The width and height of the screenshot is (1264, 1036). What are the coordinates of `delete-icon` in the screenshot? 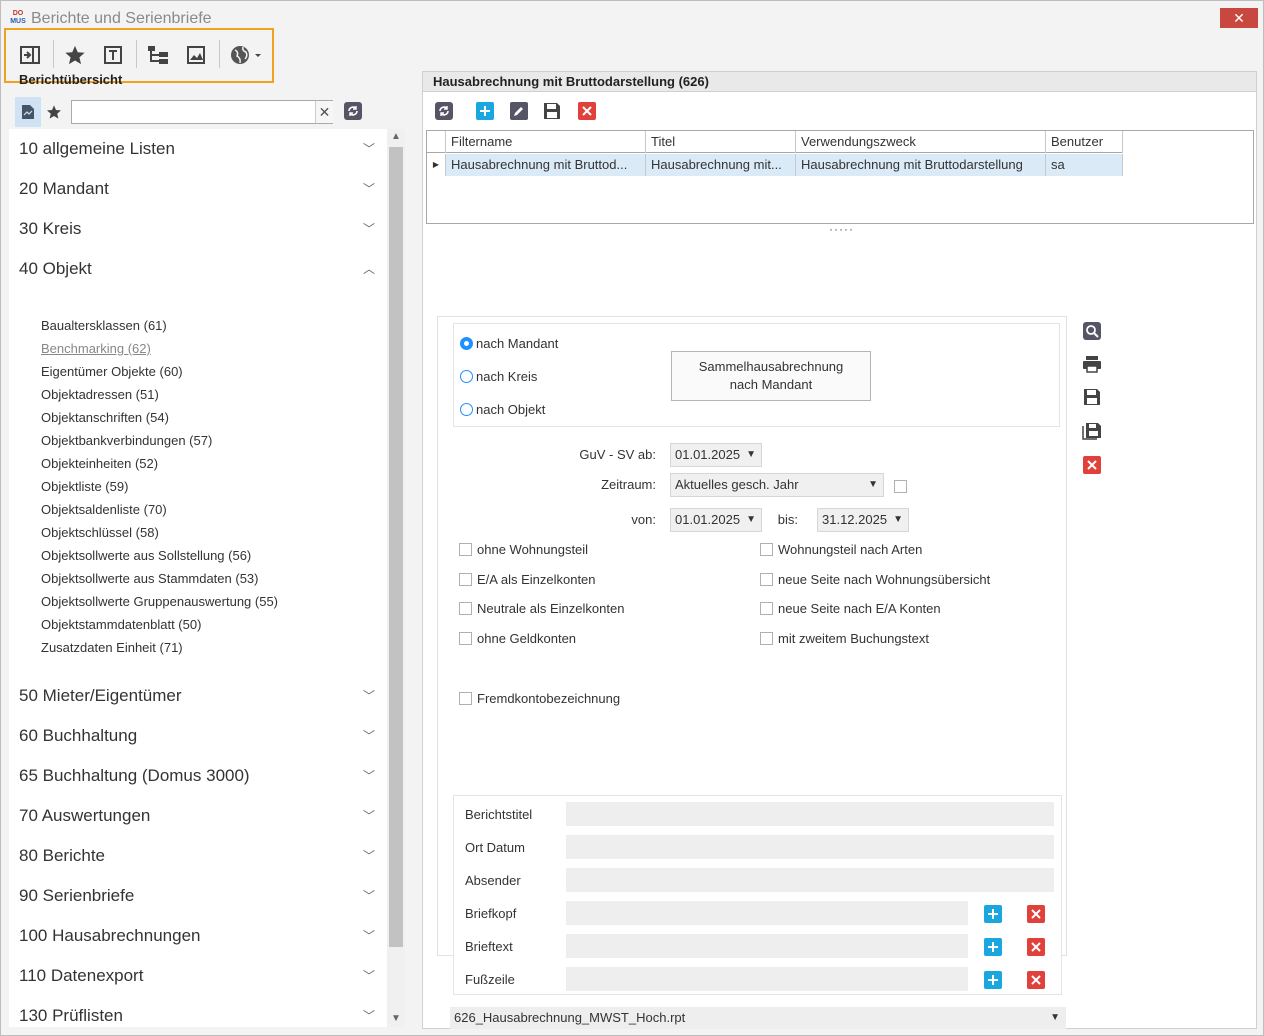 It's located at (1092, 465).